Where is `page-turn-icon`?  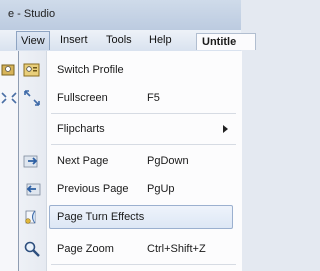 page-turn-icon is located at coordinates (30, 217).